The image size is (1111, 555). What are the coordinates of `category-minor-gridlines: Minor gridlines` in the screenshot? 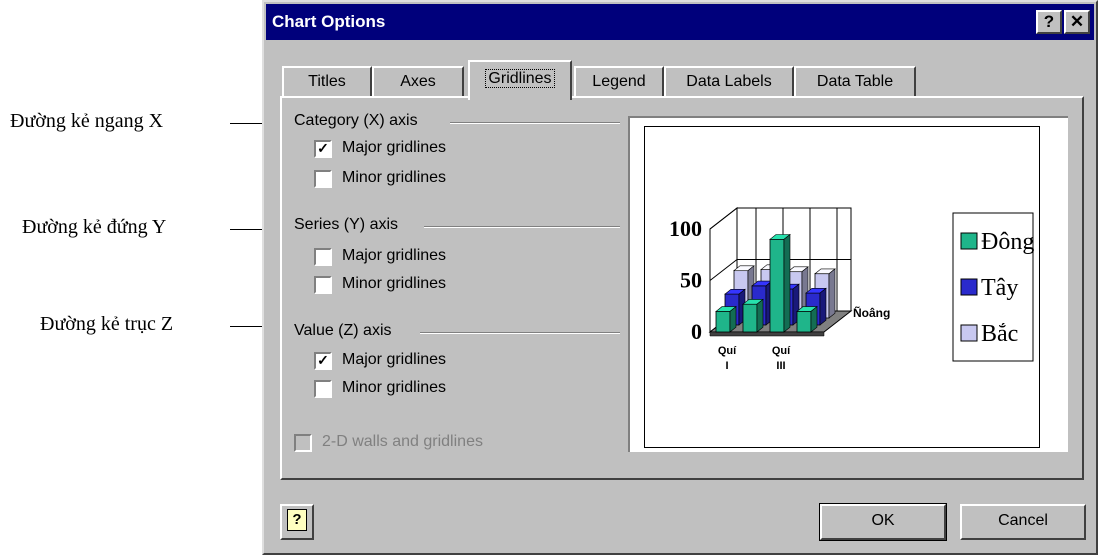 It's located at (424, 179).